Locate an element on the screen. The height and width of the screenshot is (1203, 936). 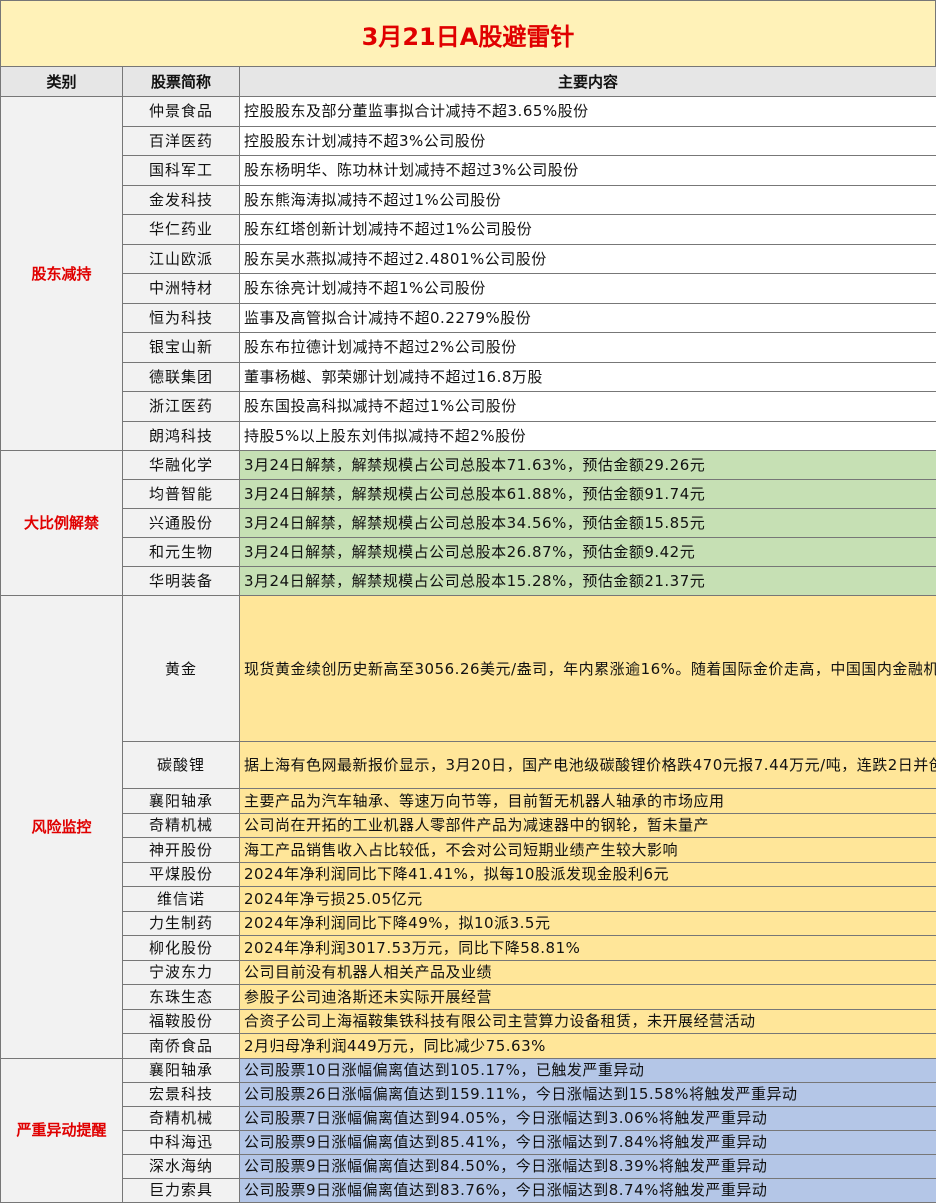
table-row: 德联集团董事杨樾、郭荣娜计划减持不超过16.8万股 is located at coordinates (468, 377).